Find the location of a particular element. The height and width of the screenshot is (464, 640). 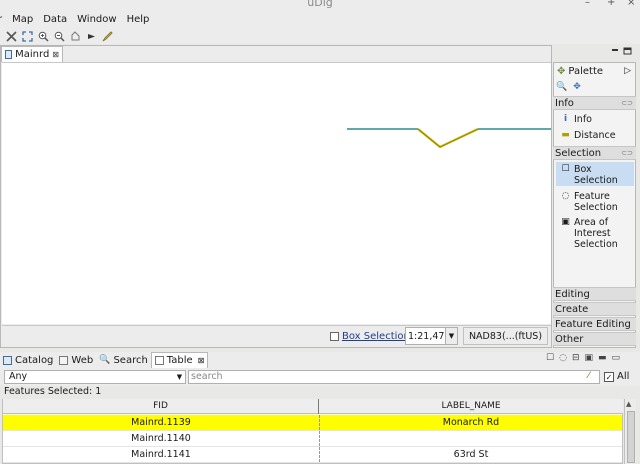

tab-table-label: Table is located at coordinates (179, 360).